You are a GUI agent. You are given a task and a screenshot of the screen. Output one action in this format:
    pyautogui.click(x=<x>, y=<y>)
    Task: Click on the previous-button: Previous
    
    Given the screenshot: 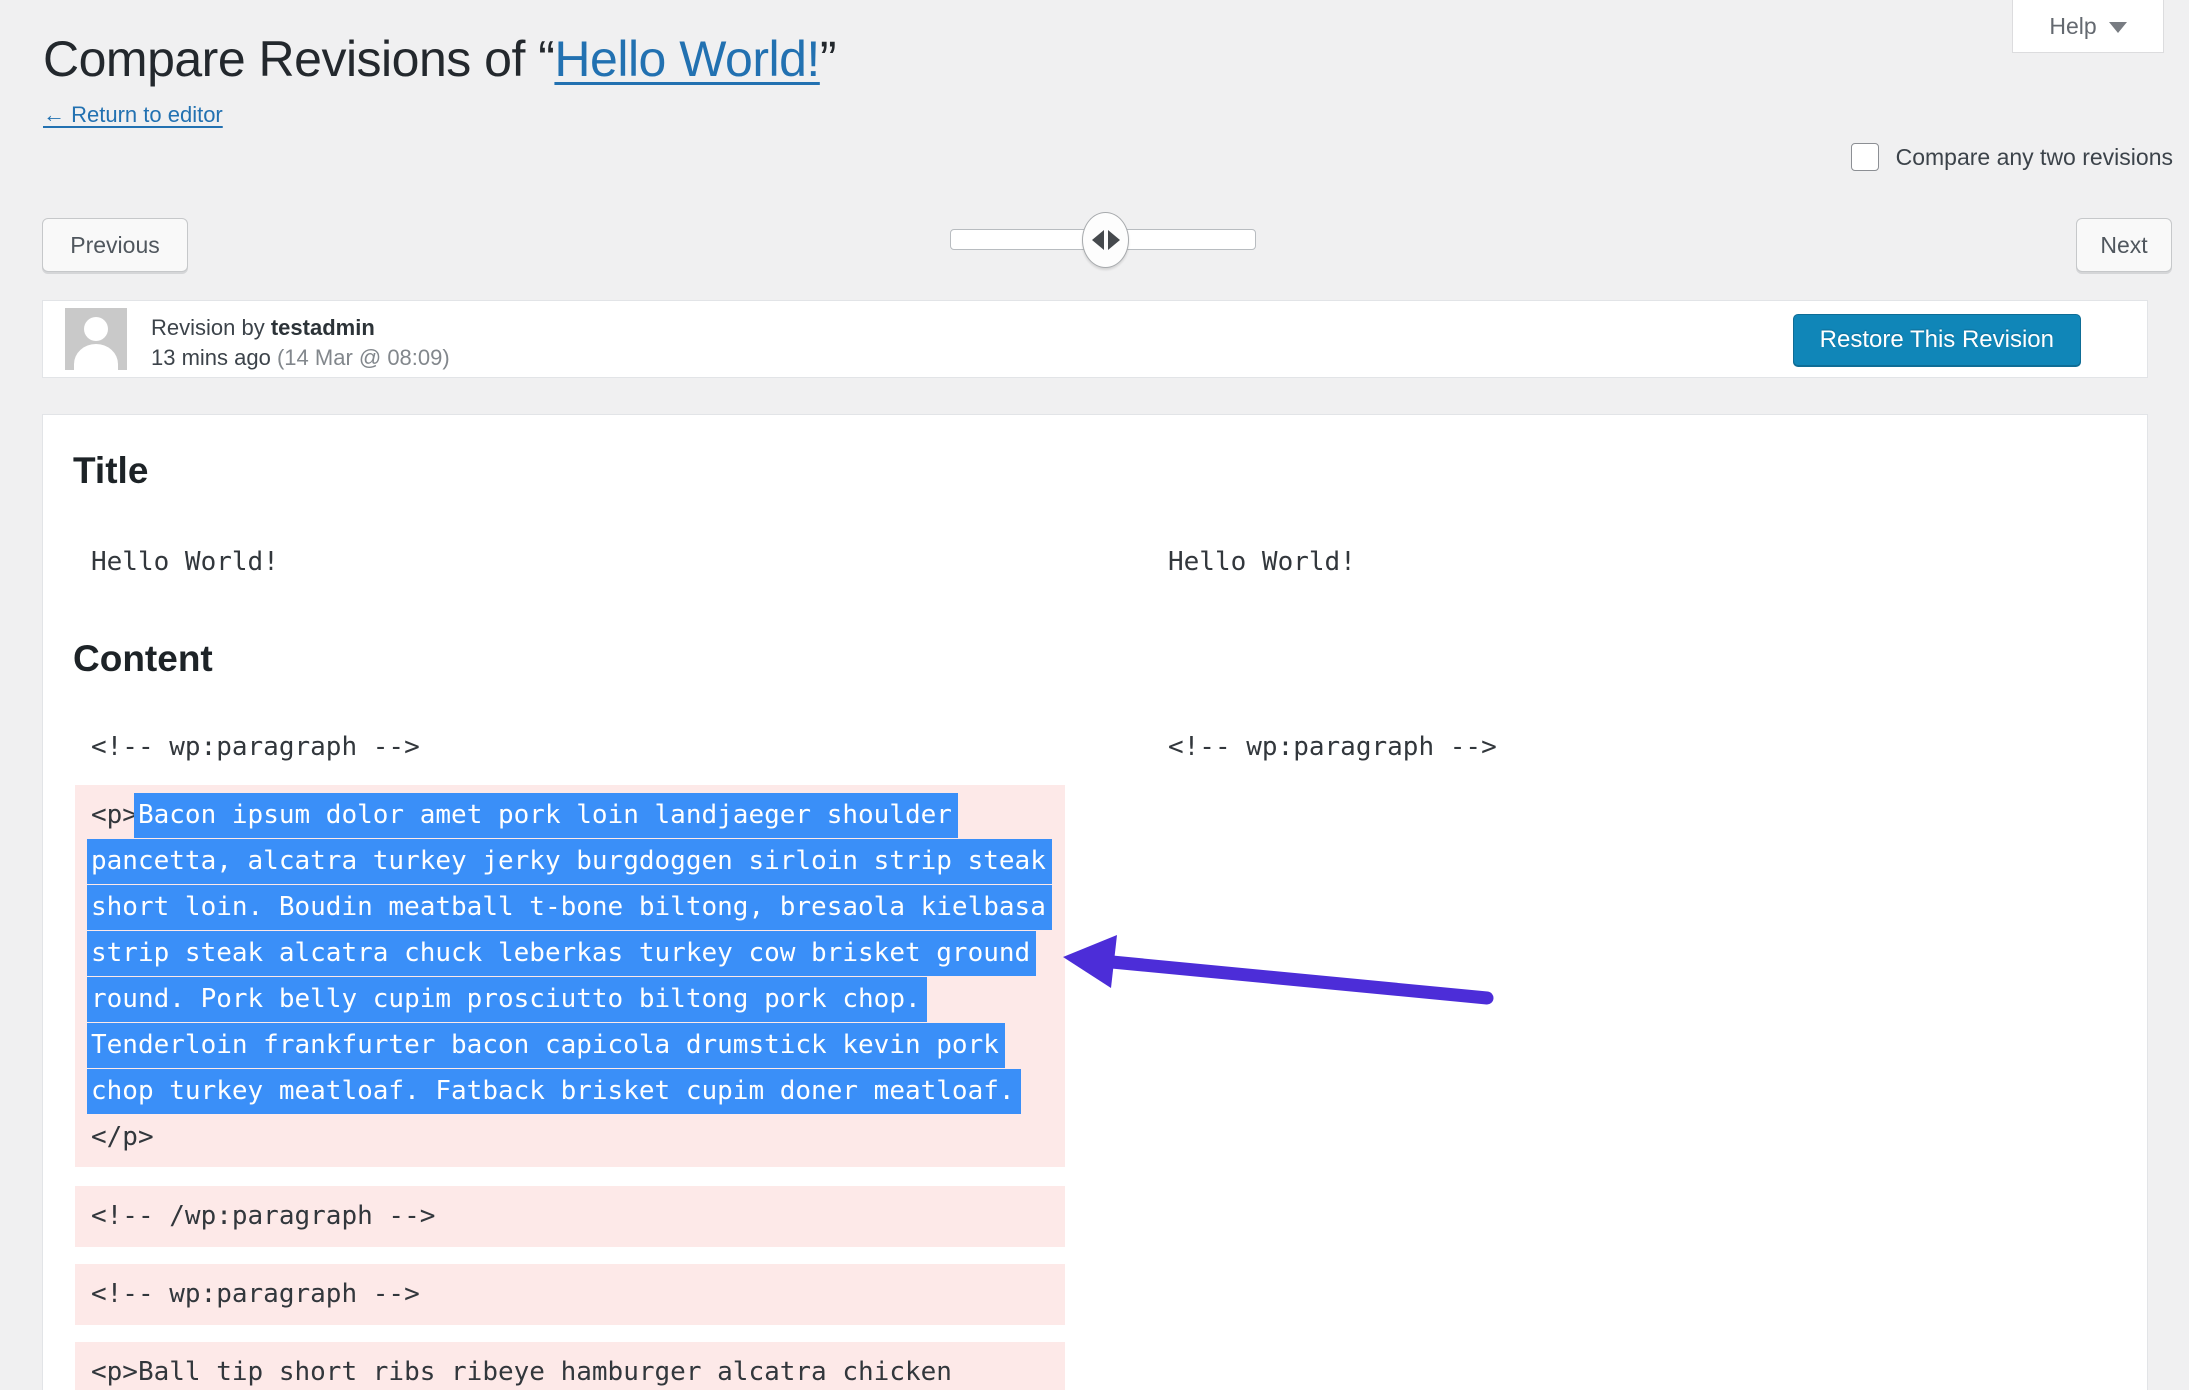 What is the action you would take?
    pyautogui.click(x=115, y=245)
    